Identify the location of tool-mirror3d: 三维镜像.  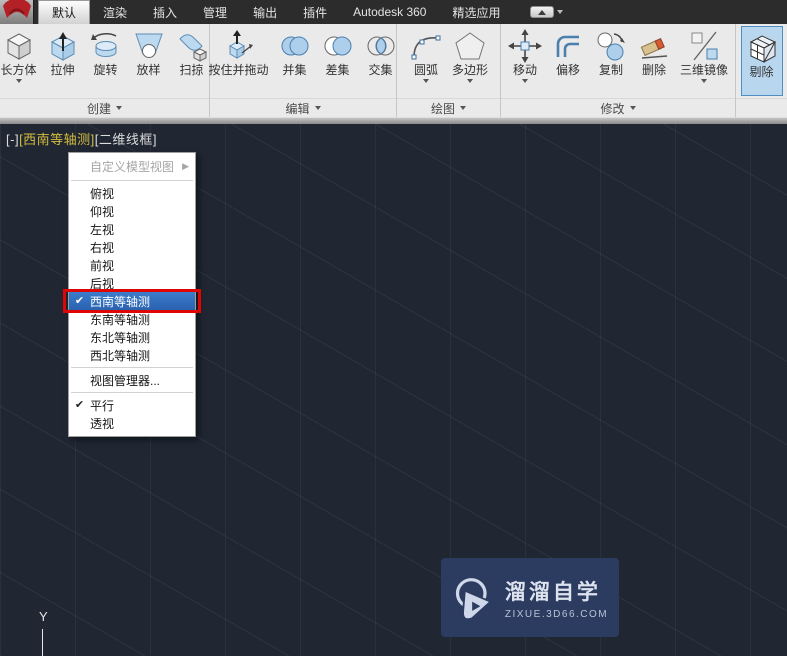
(704, 55).